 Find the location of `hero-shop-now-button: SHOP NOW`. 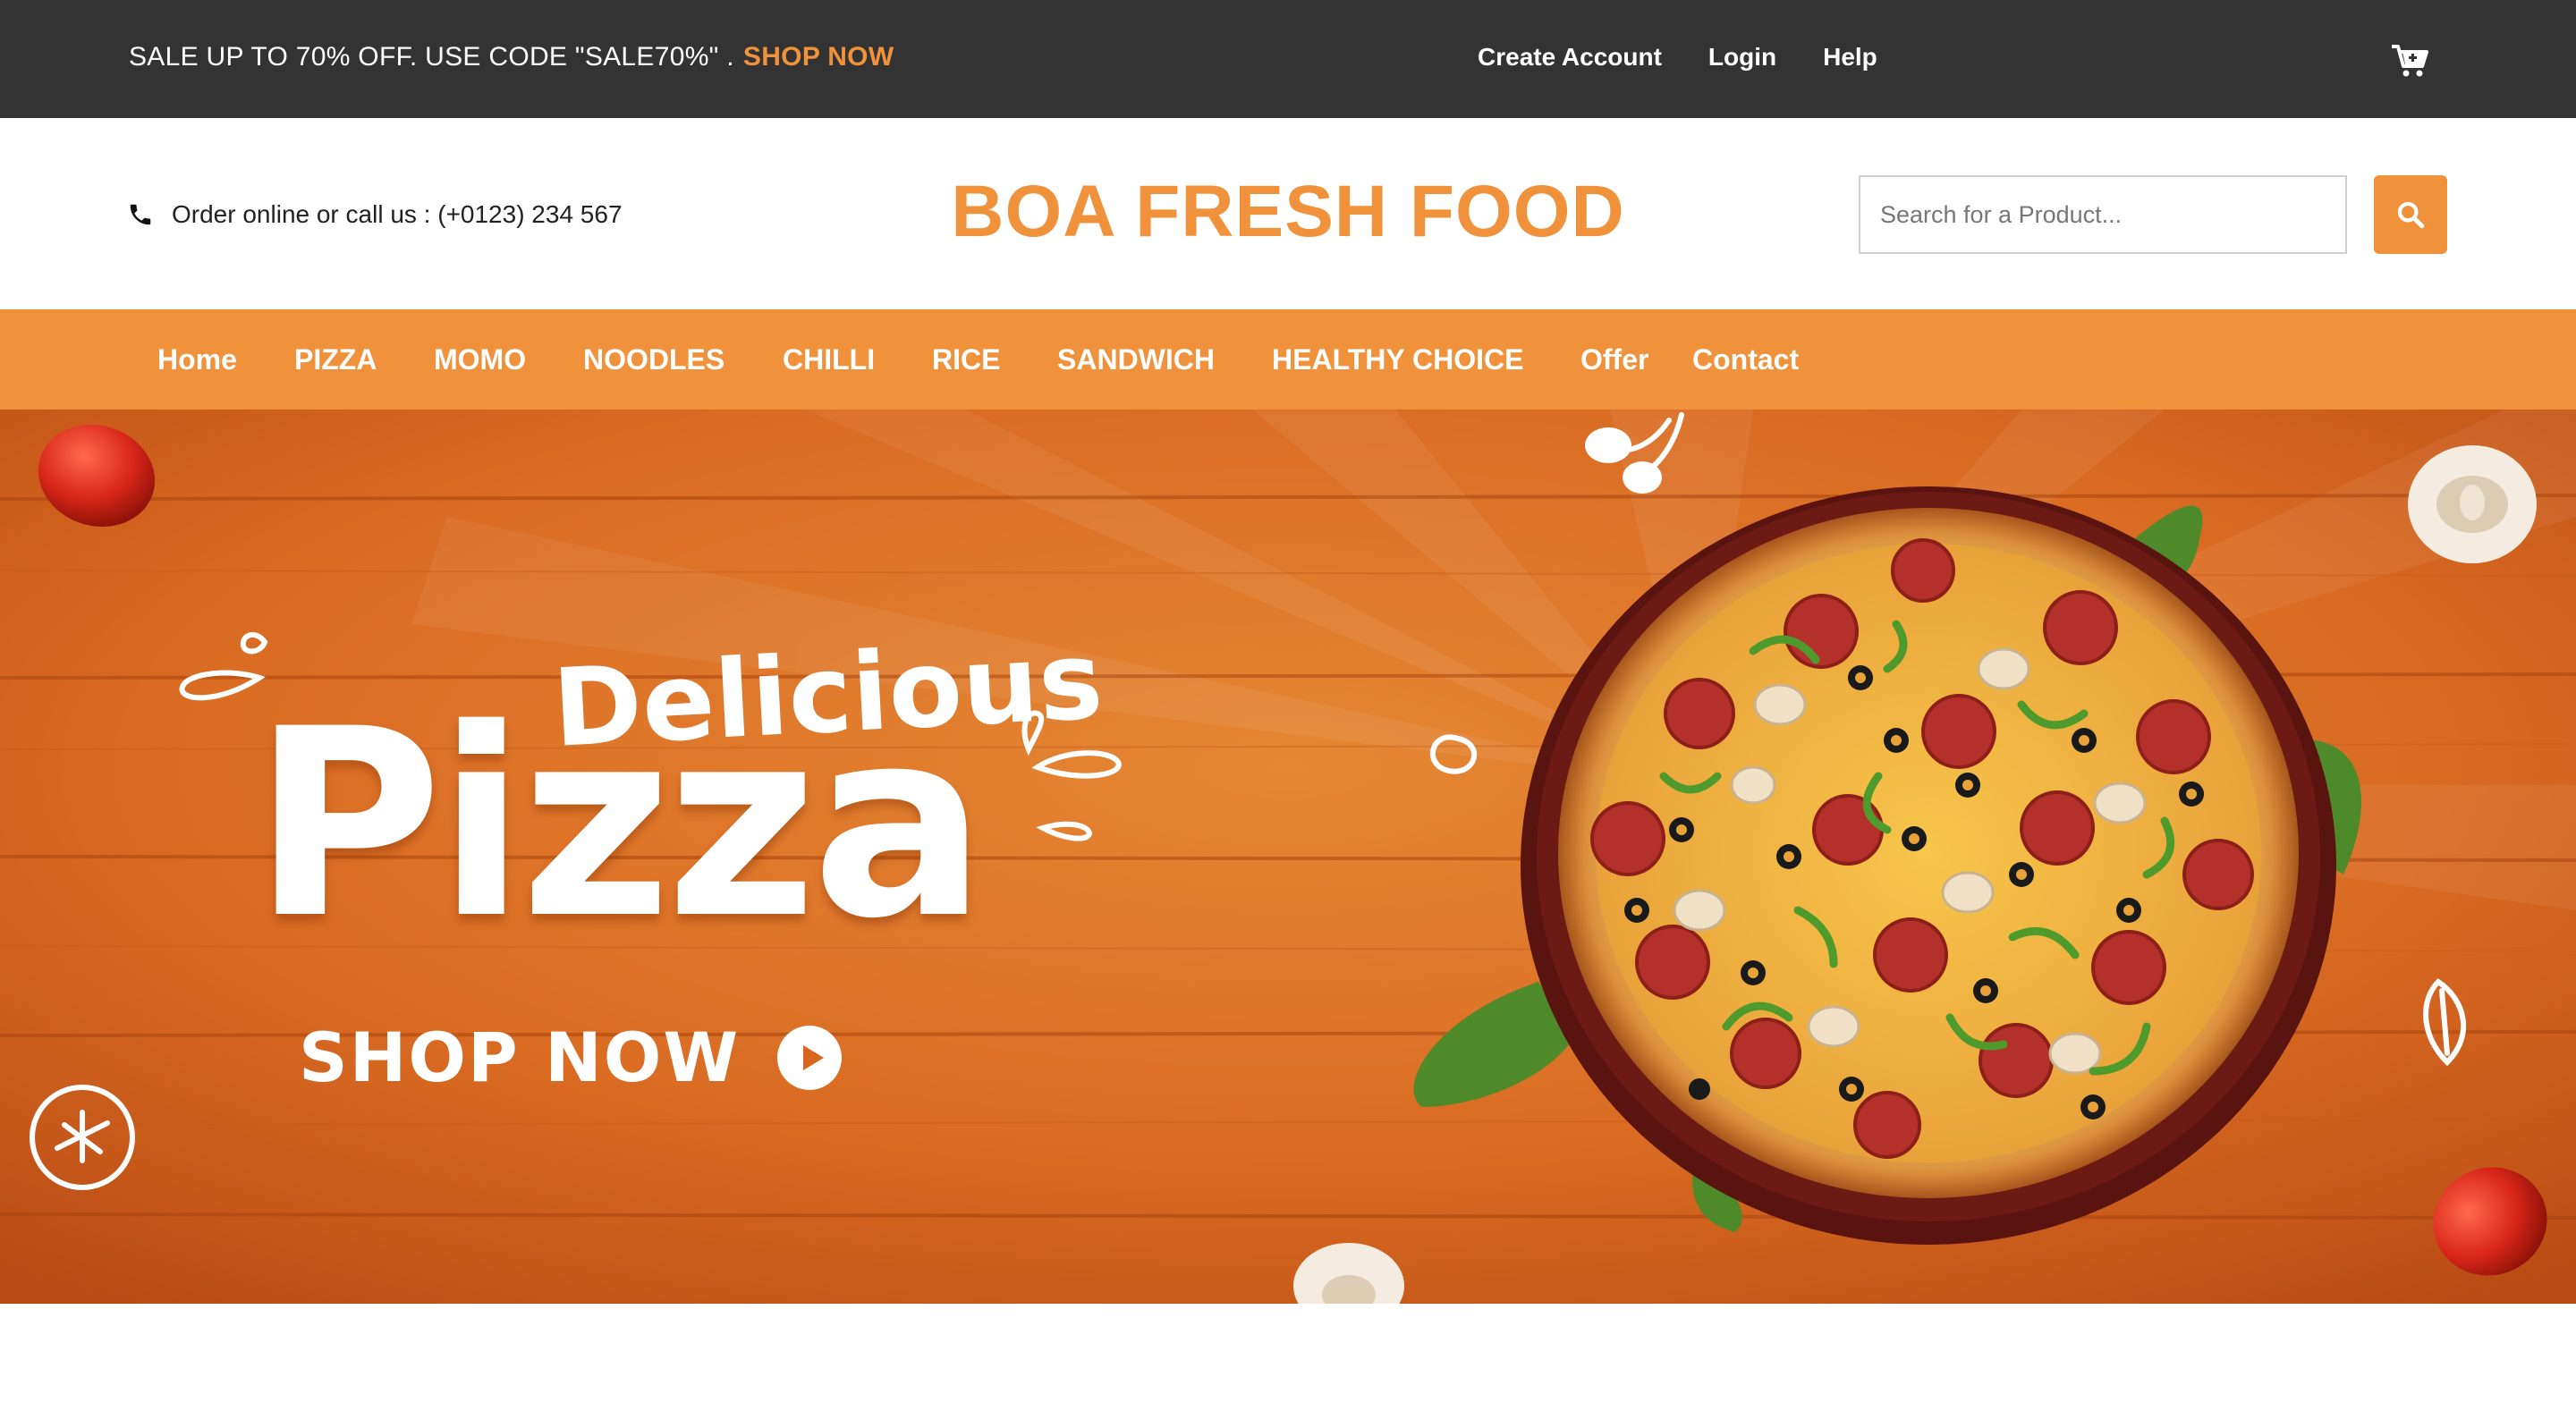

hero-shop-now-button: SHOP NOW is located at coordinates (571, 1057).